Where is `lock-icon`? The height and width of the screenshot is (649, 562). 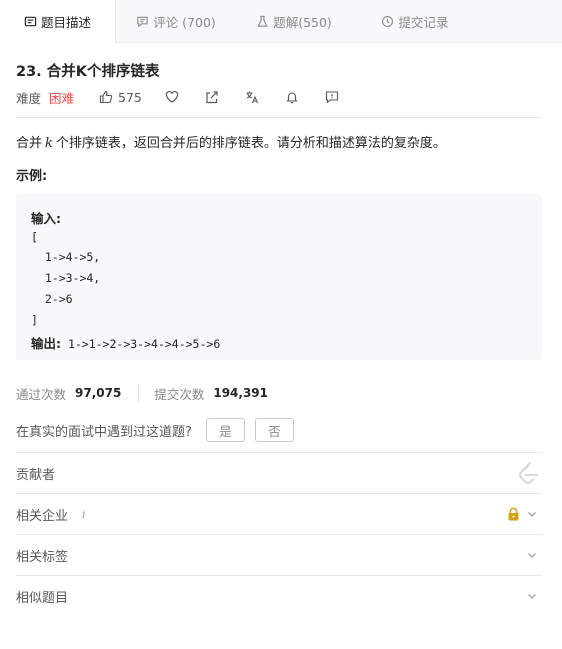
lock-icon is located at coordinates (513, 514).